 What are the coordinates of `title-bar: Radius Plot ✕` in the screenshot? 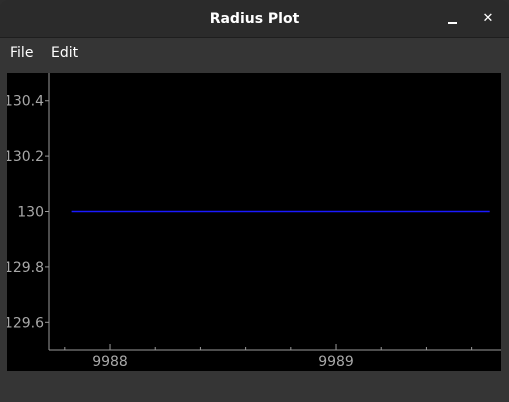 It's located at (254, 19).